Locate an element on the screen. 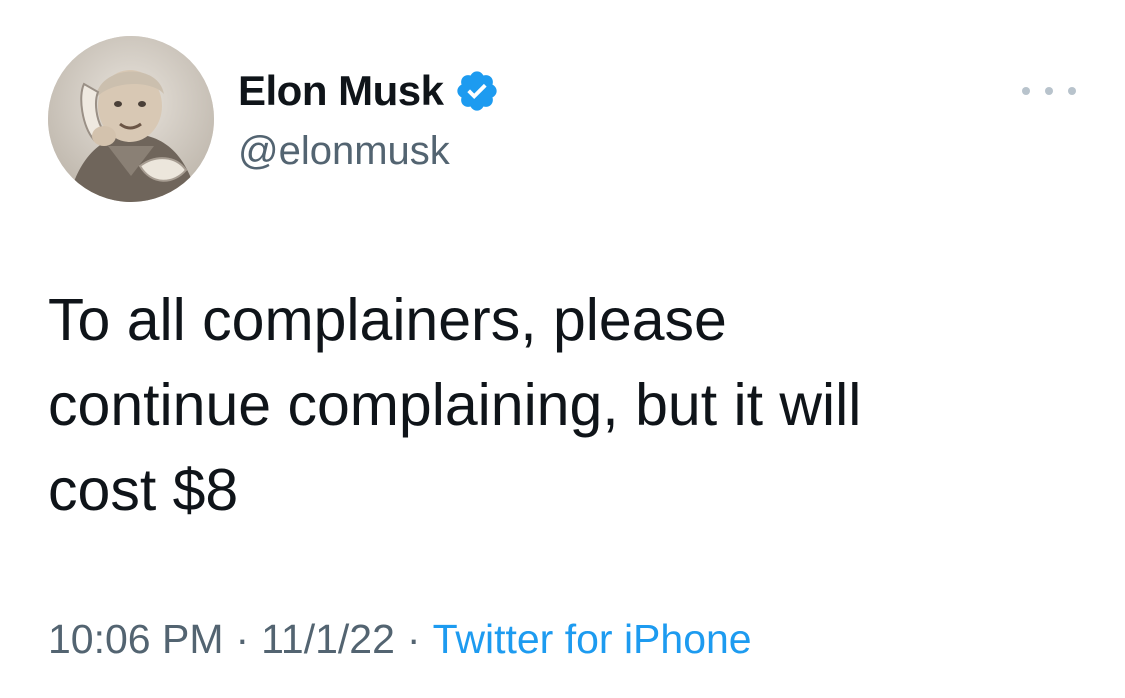 This screenshot has height=698, width=1125. author-name-row: Elon Musk is located at coordinates (369, 91).